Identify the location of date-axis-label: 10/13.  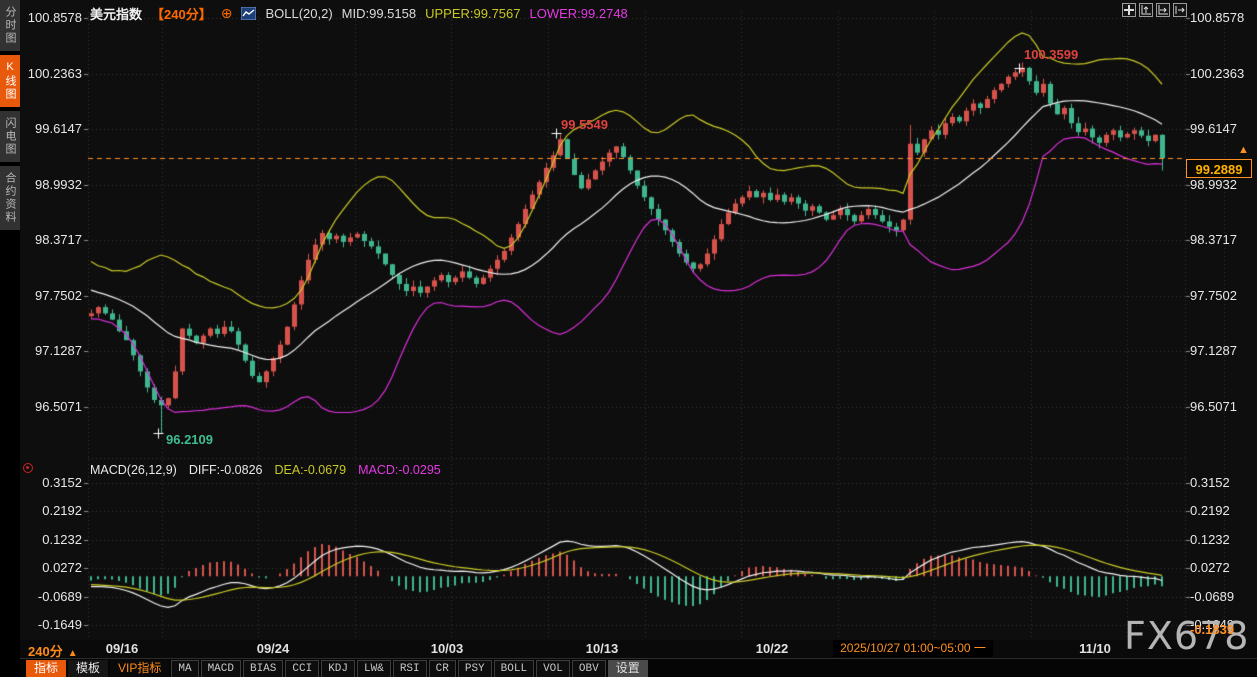
(602, 648).